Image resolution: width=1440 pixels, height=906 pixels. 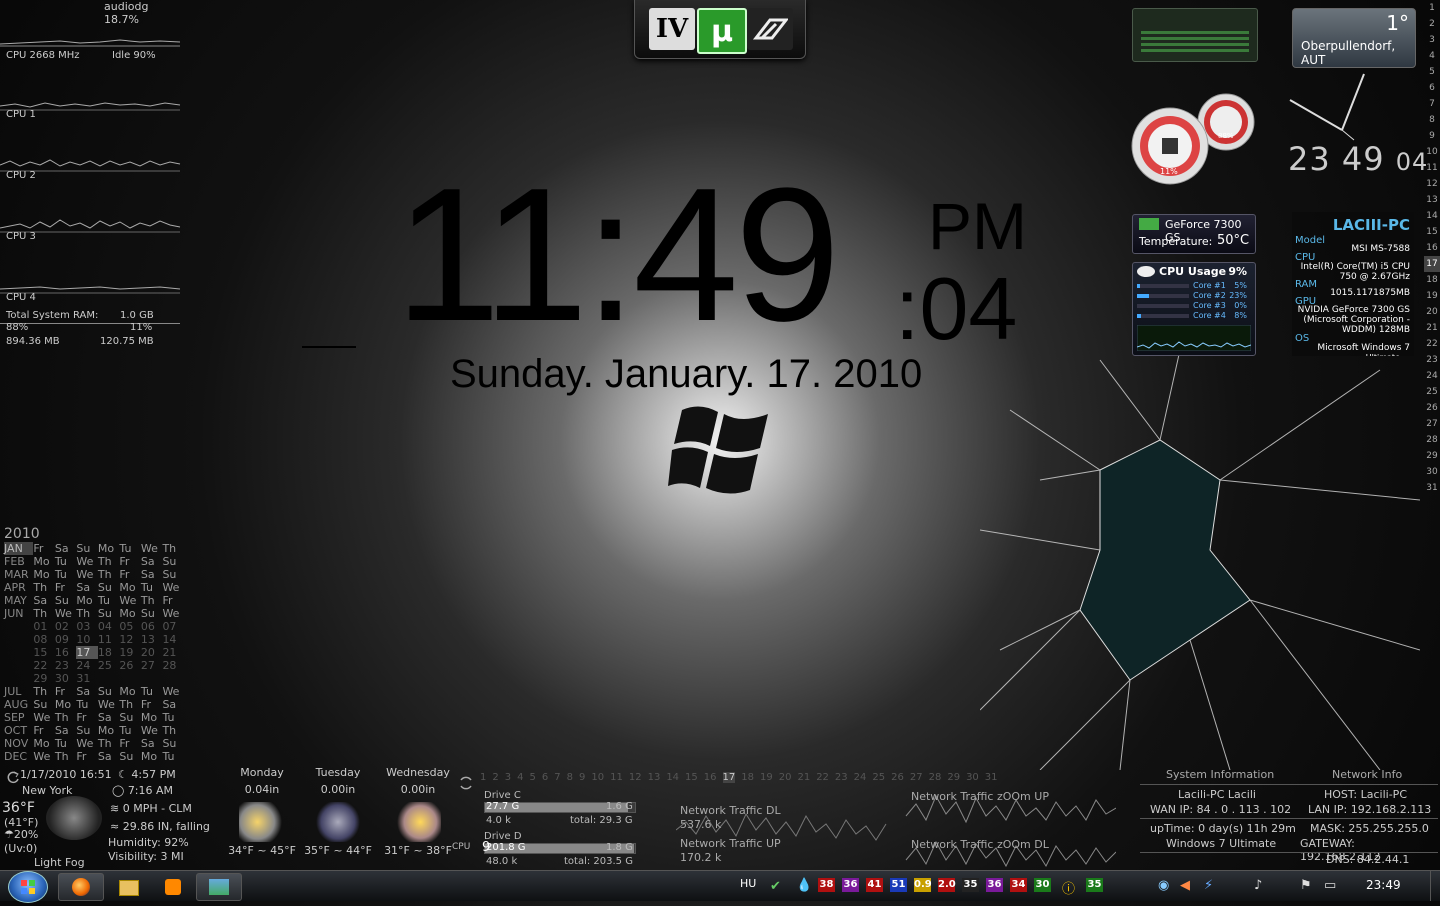 I want to click on network-globe-icon: ◉, so click(x=1163, y=885).